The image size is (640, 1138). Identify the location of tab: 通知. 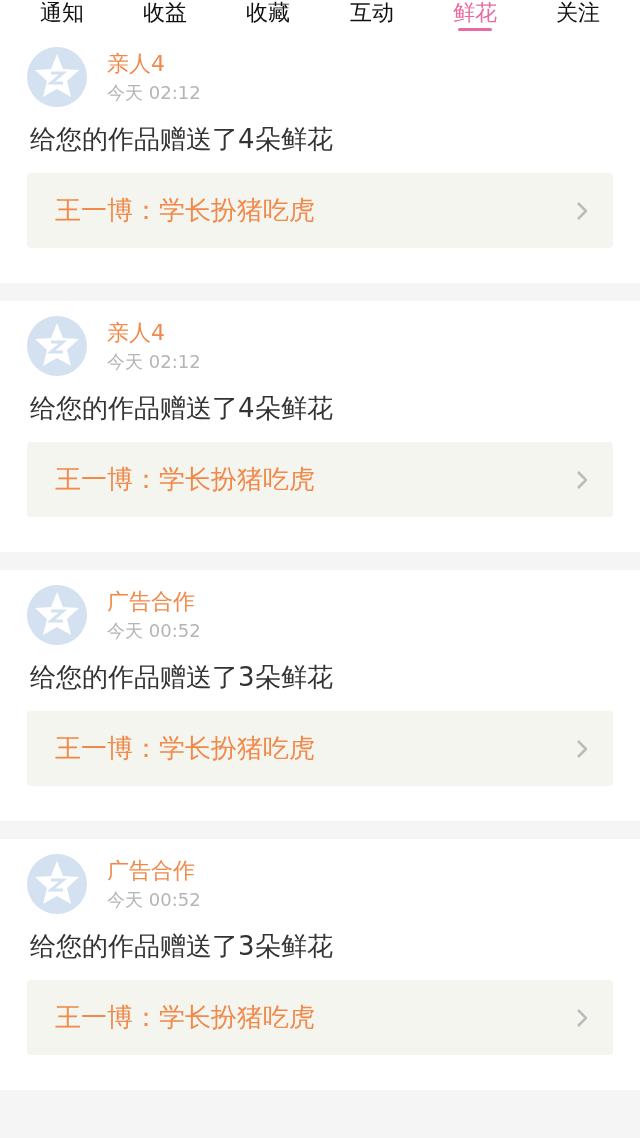
(61, 13).